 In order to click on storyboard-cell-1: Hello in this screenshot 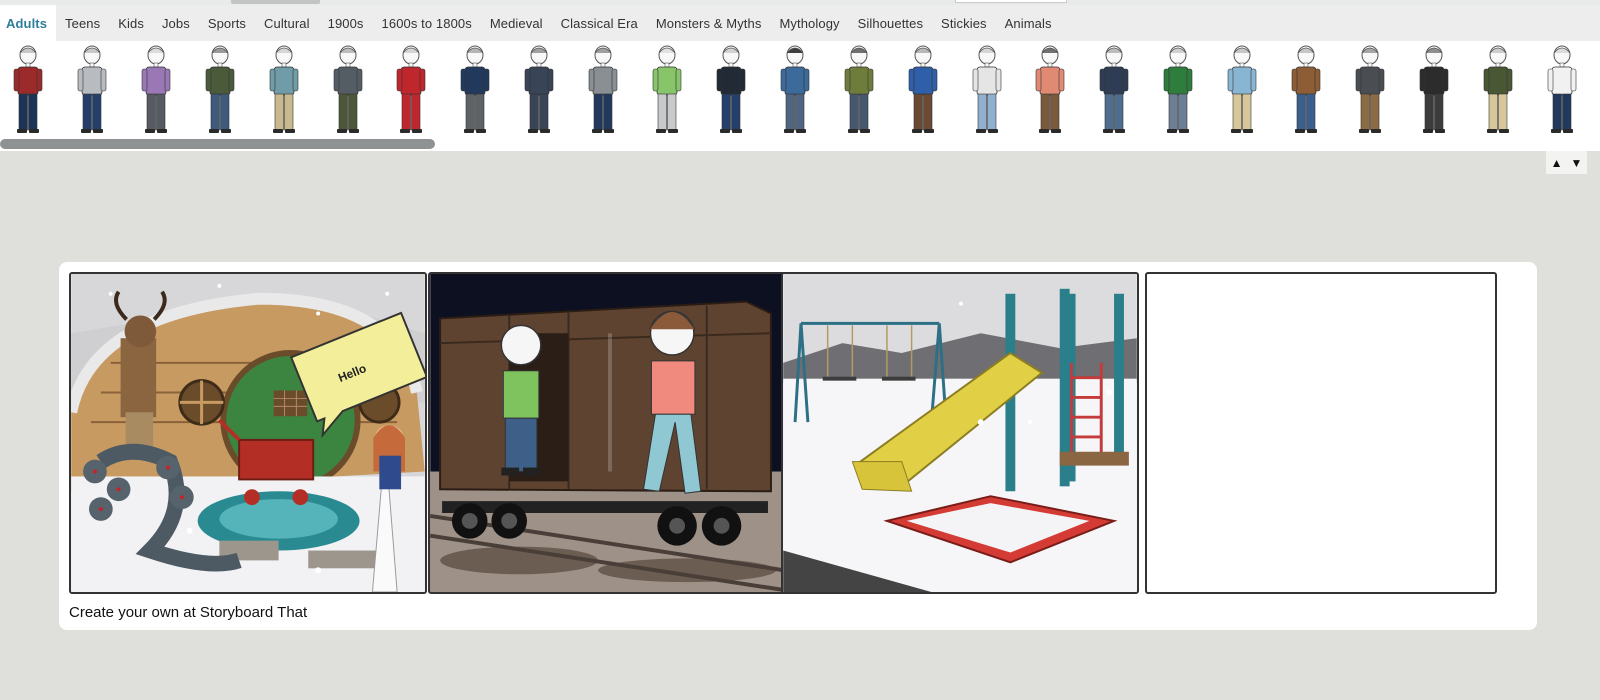, I will do `click(248, 433)`.